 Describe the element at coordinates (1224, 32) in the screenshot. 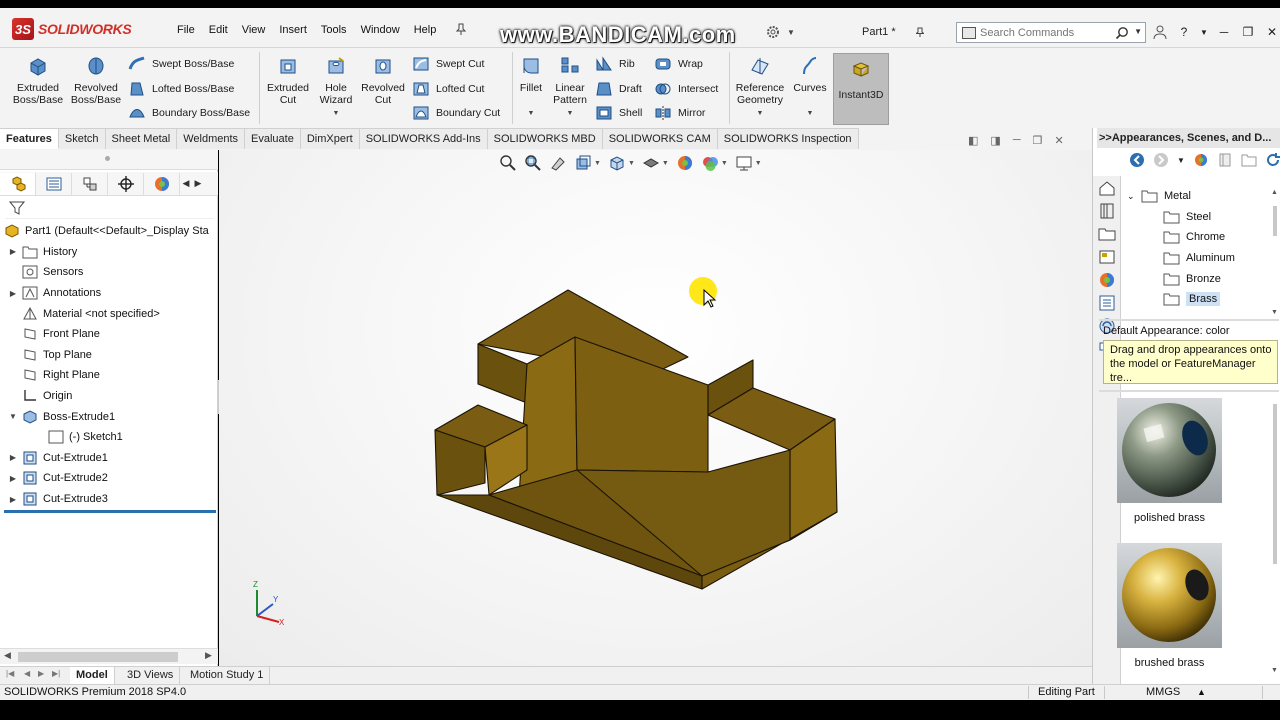

I see `minimize-icon: ─` at that location.